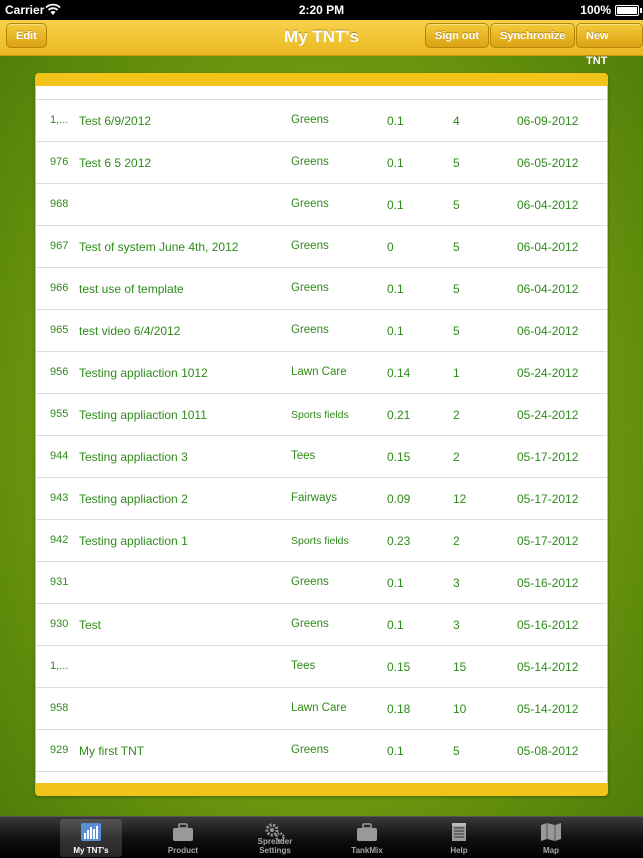 Image resolution: width=643 pixels, height=858 pixels. What do you see at coordinates (548, 541) in the screenshot?
I see `row-date: 05-17-2012` at bounding box center [548, 541].